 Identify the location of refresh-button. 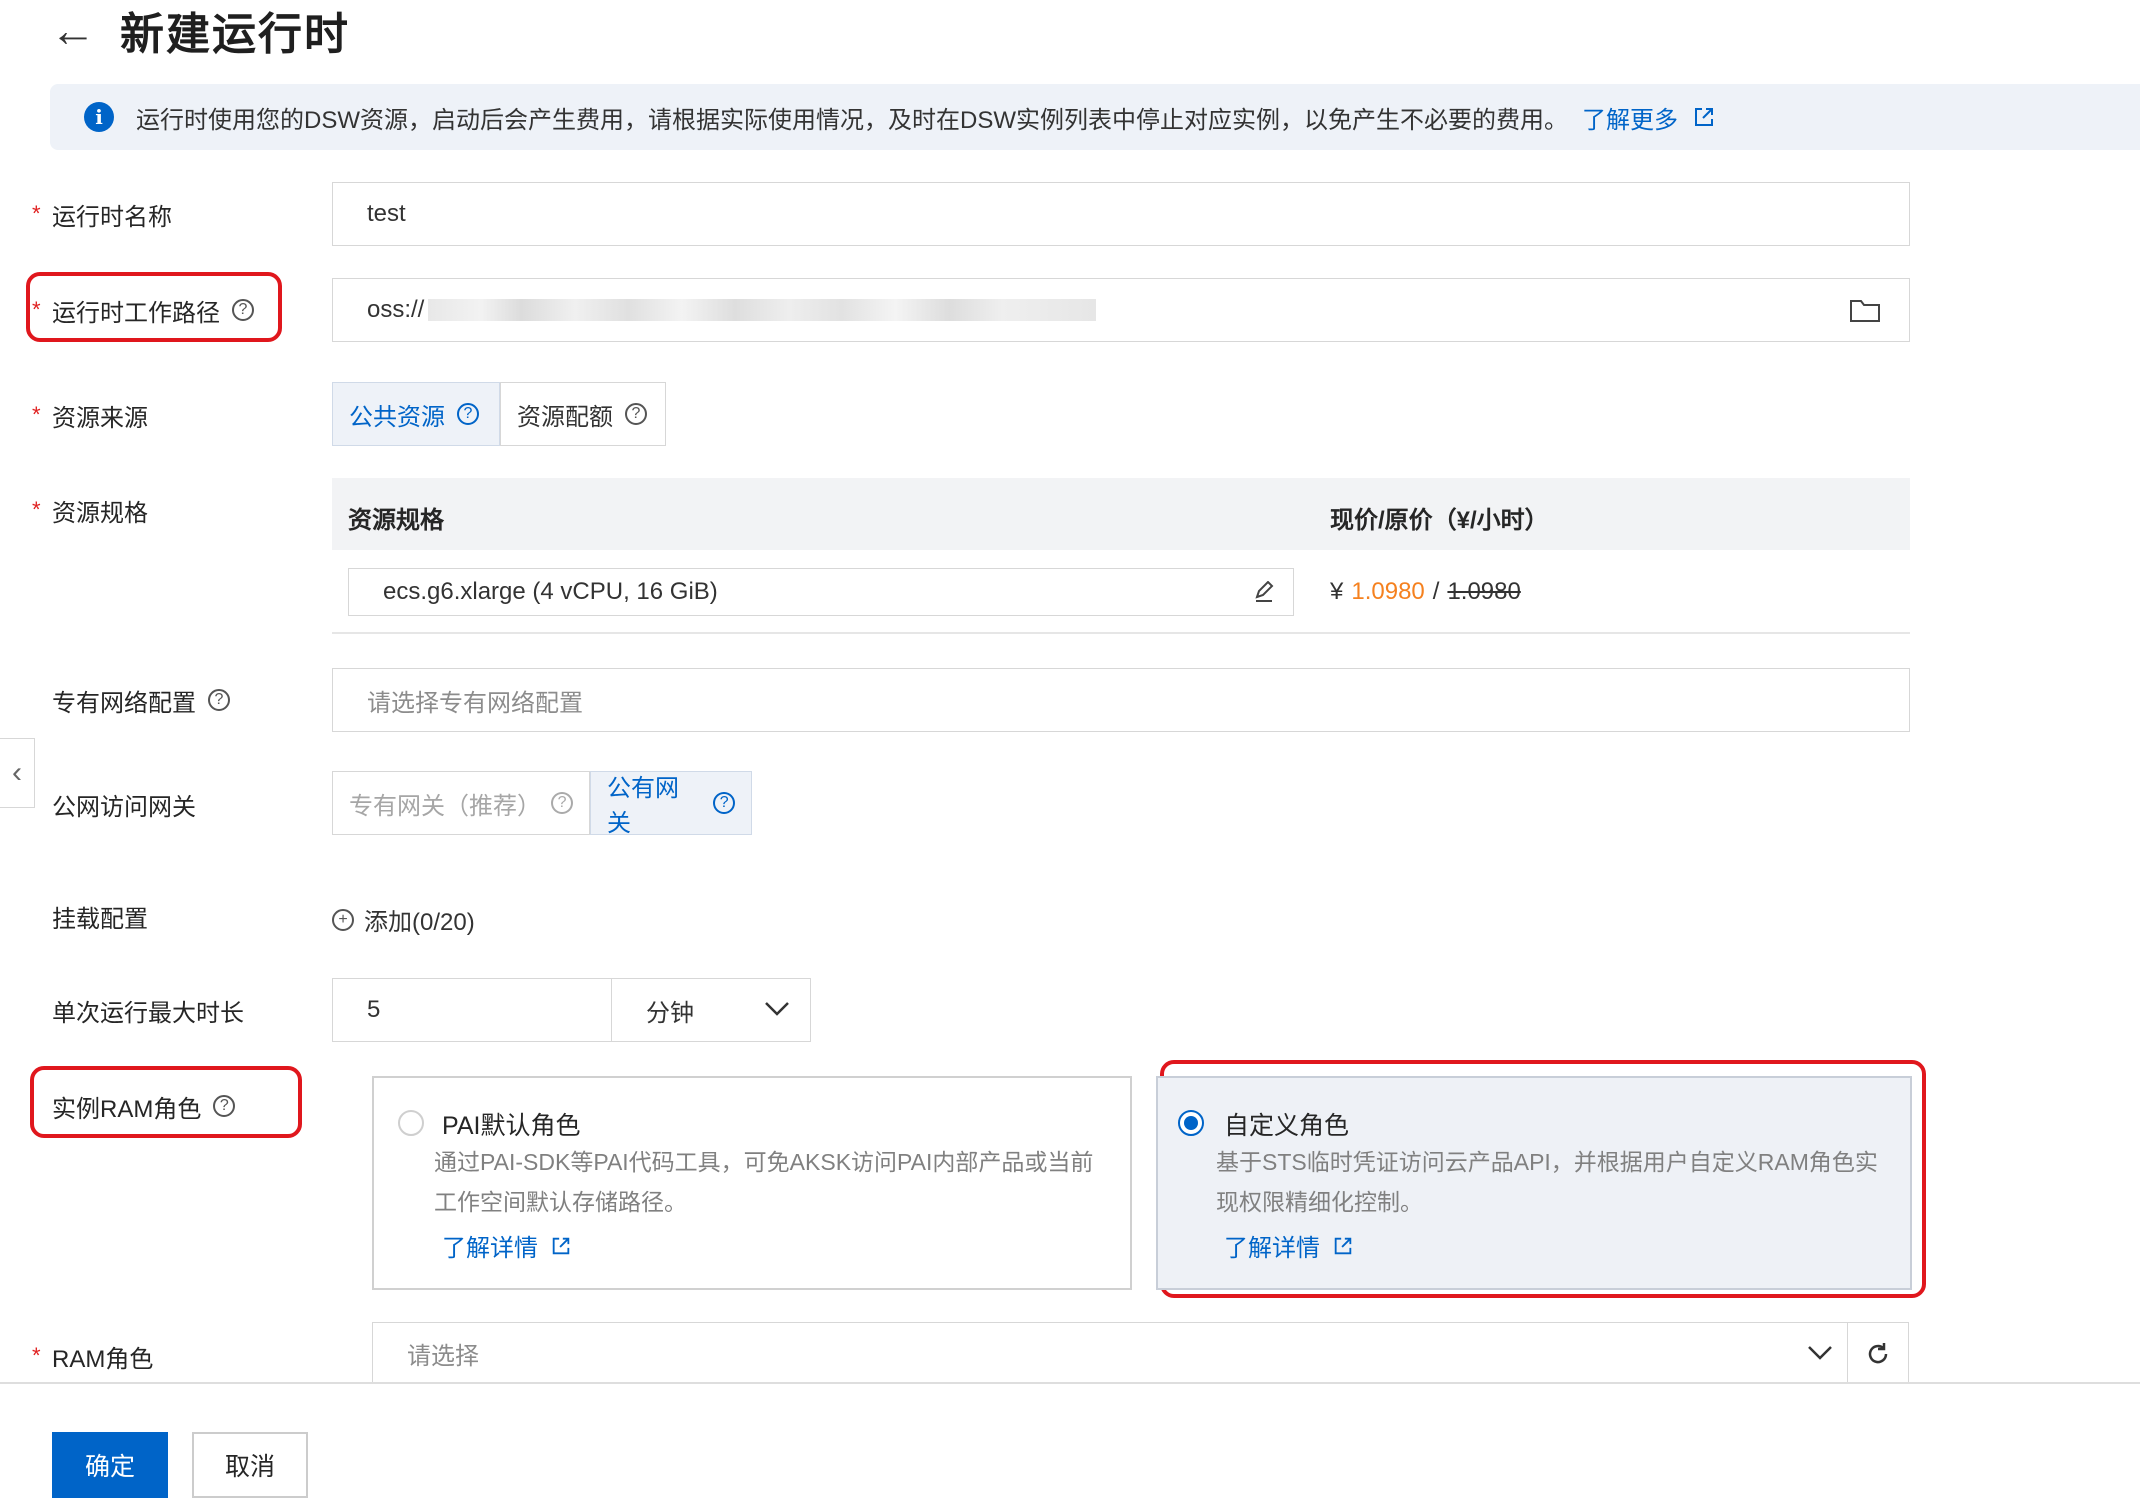
(1878, 1353).